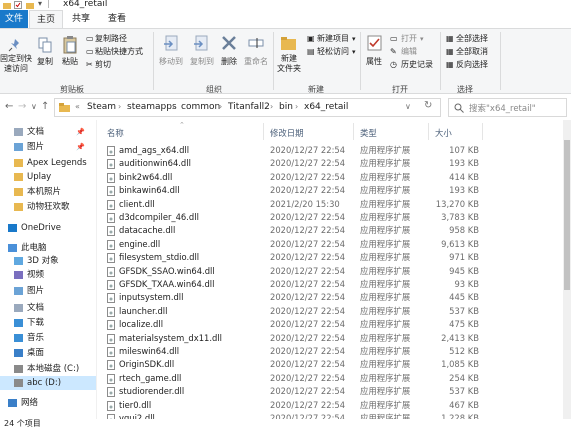  Describe the element at coordinates (48, 369) in the screenshot. I see `nav-item: 本地磁盘 (C:)` at that location.